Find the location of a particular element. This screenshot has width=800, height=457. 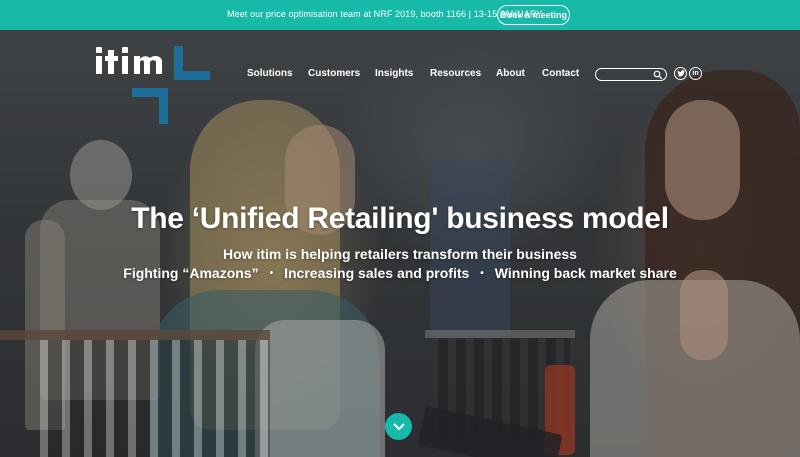

hero-point: Winning back market share is located at coordinates (585, 273).